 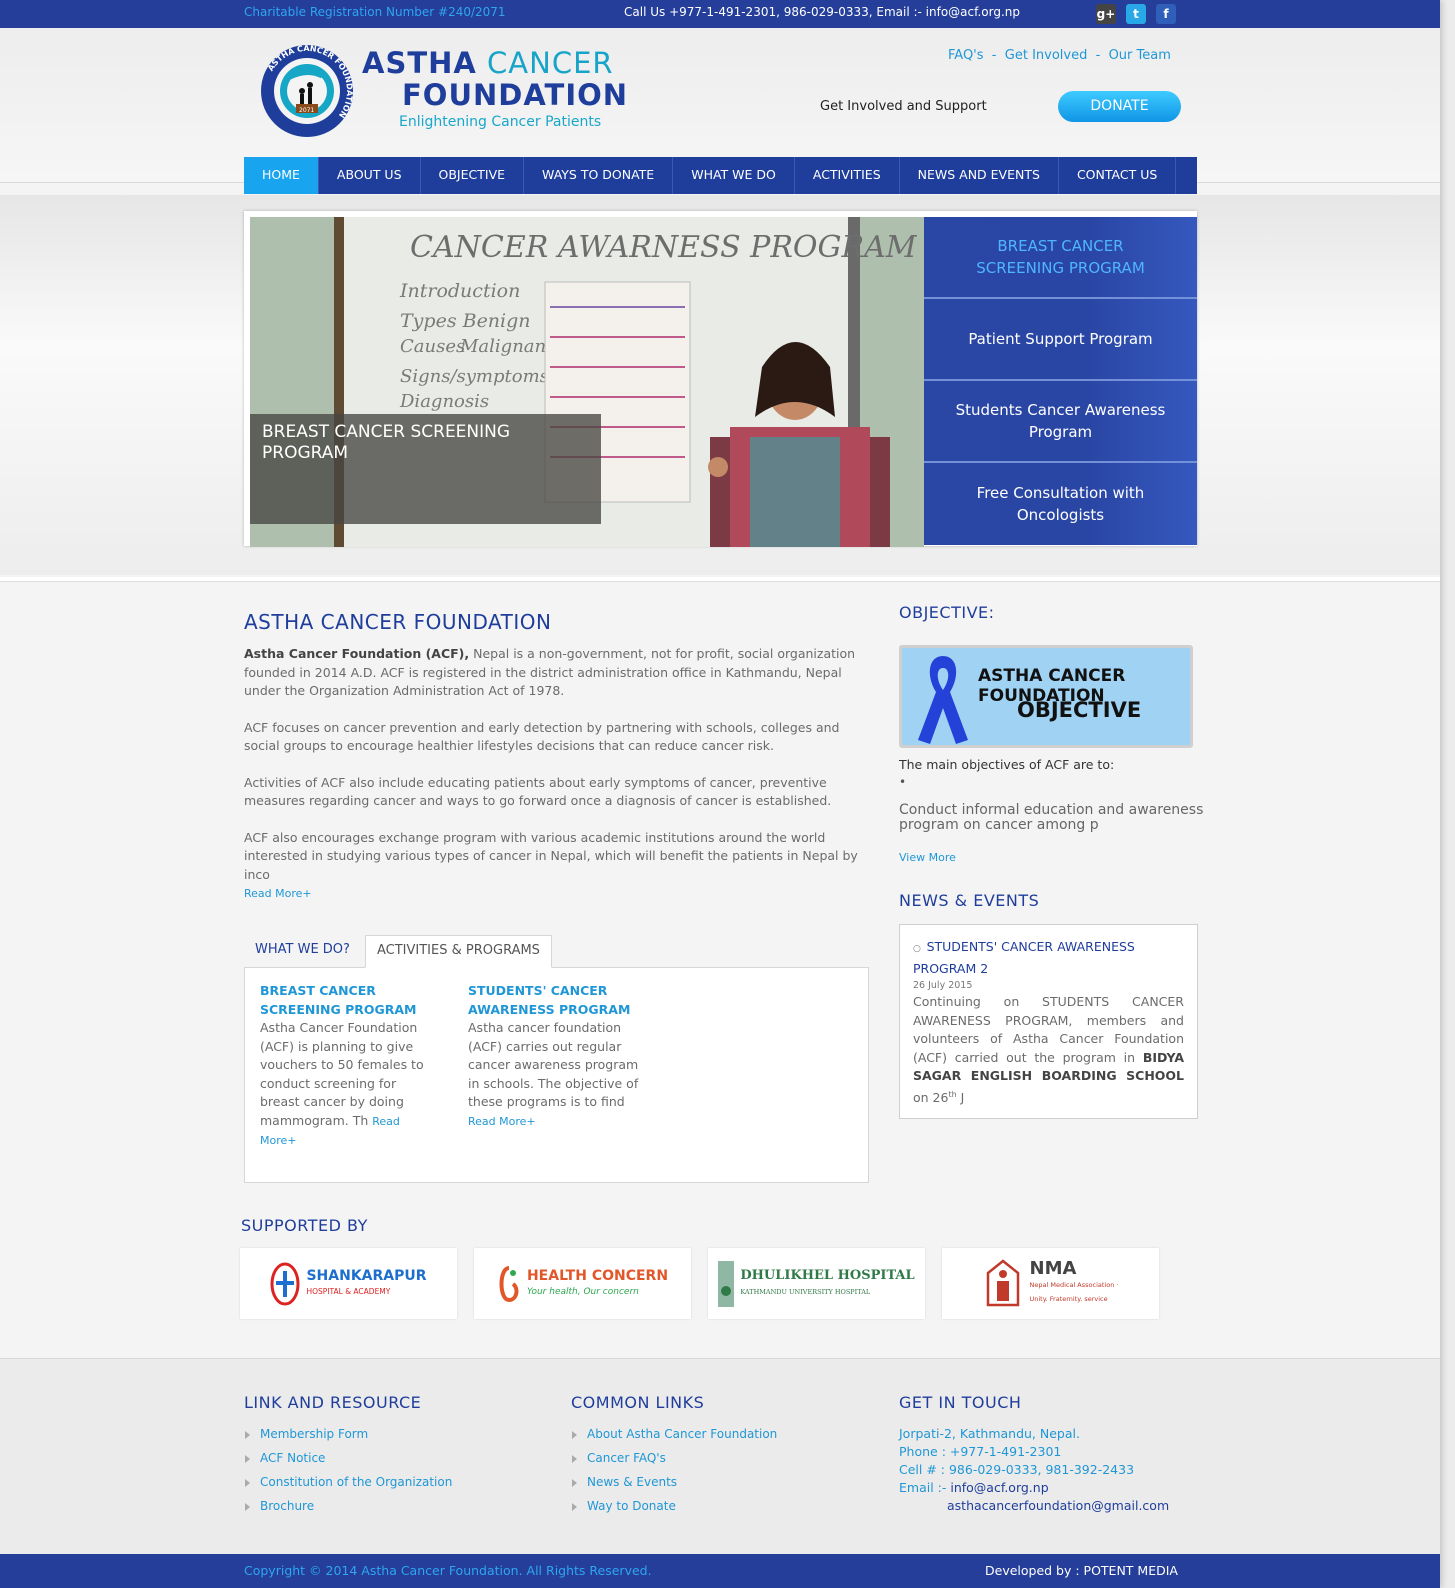 I want to click on get-involved-link: Get Involved, so click(x=1046, y=55).